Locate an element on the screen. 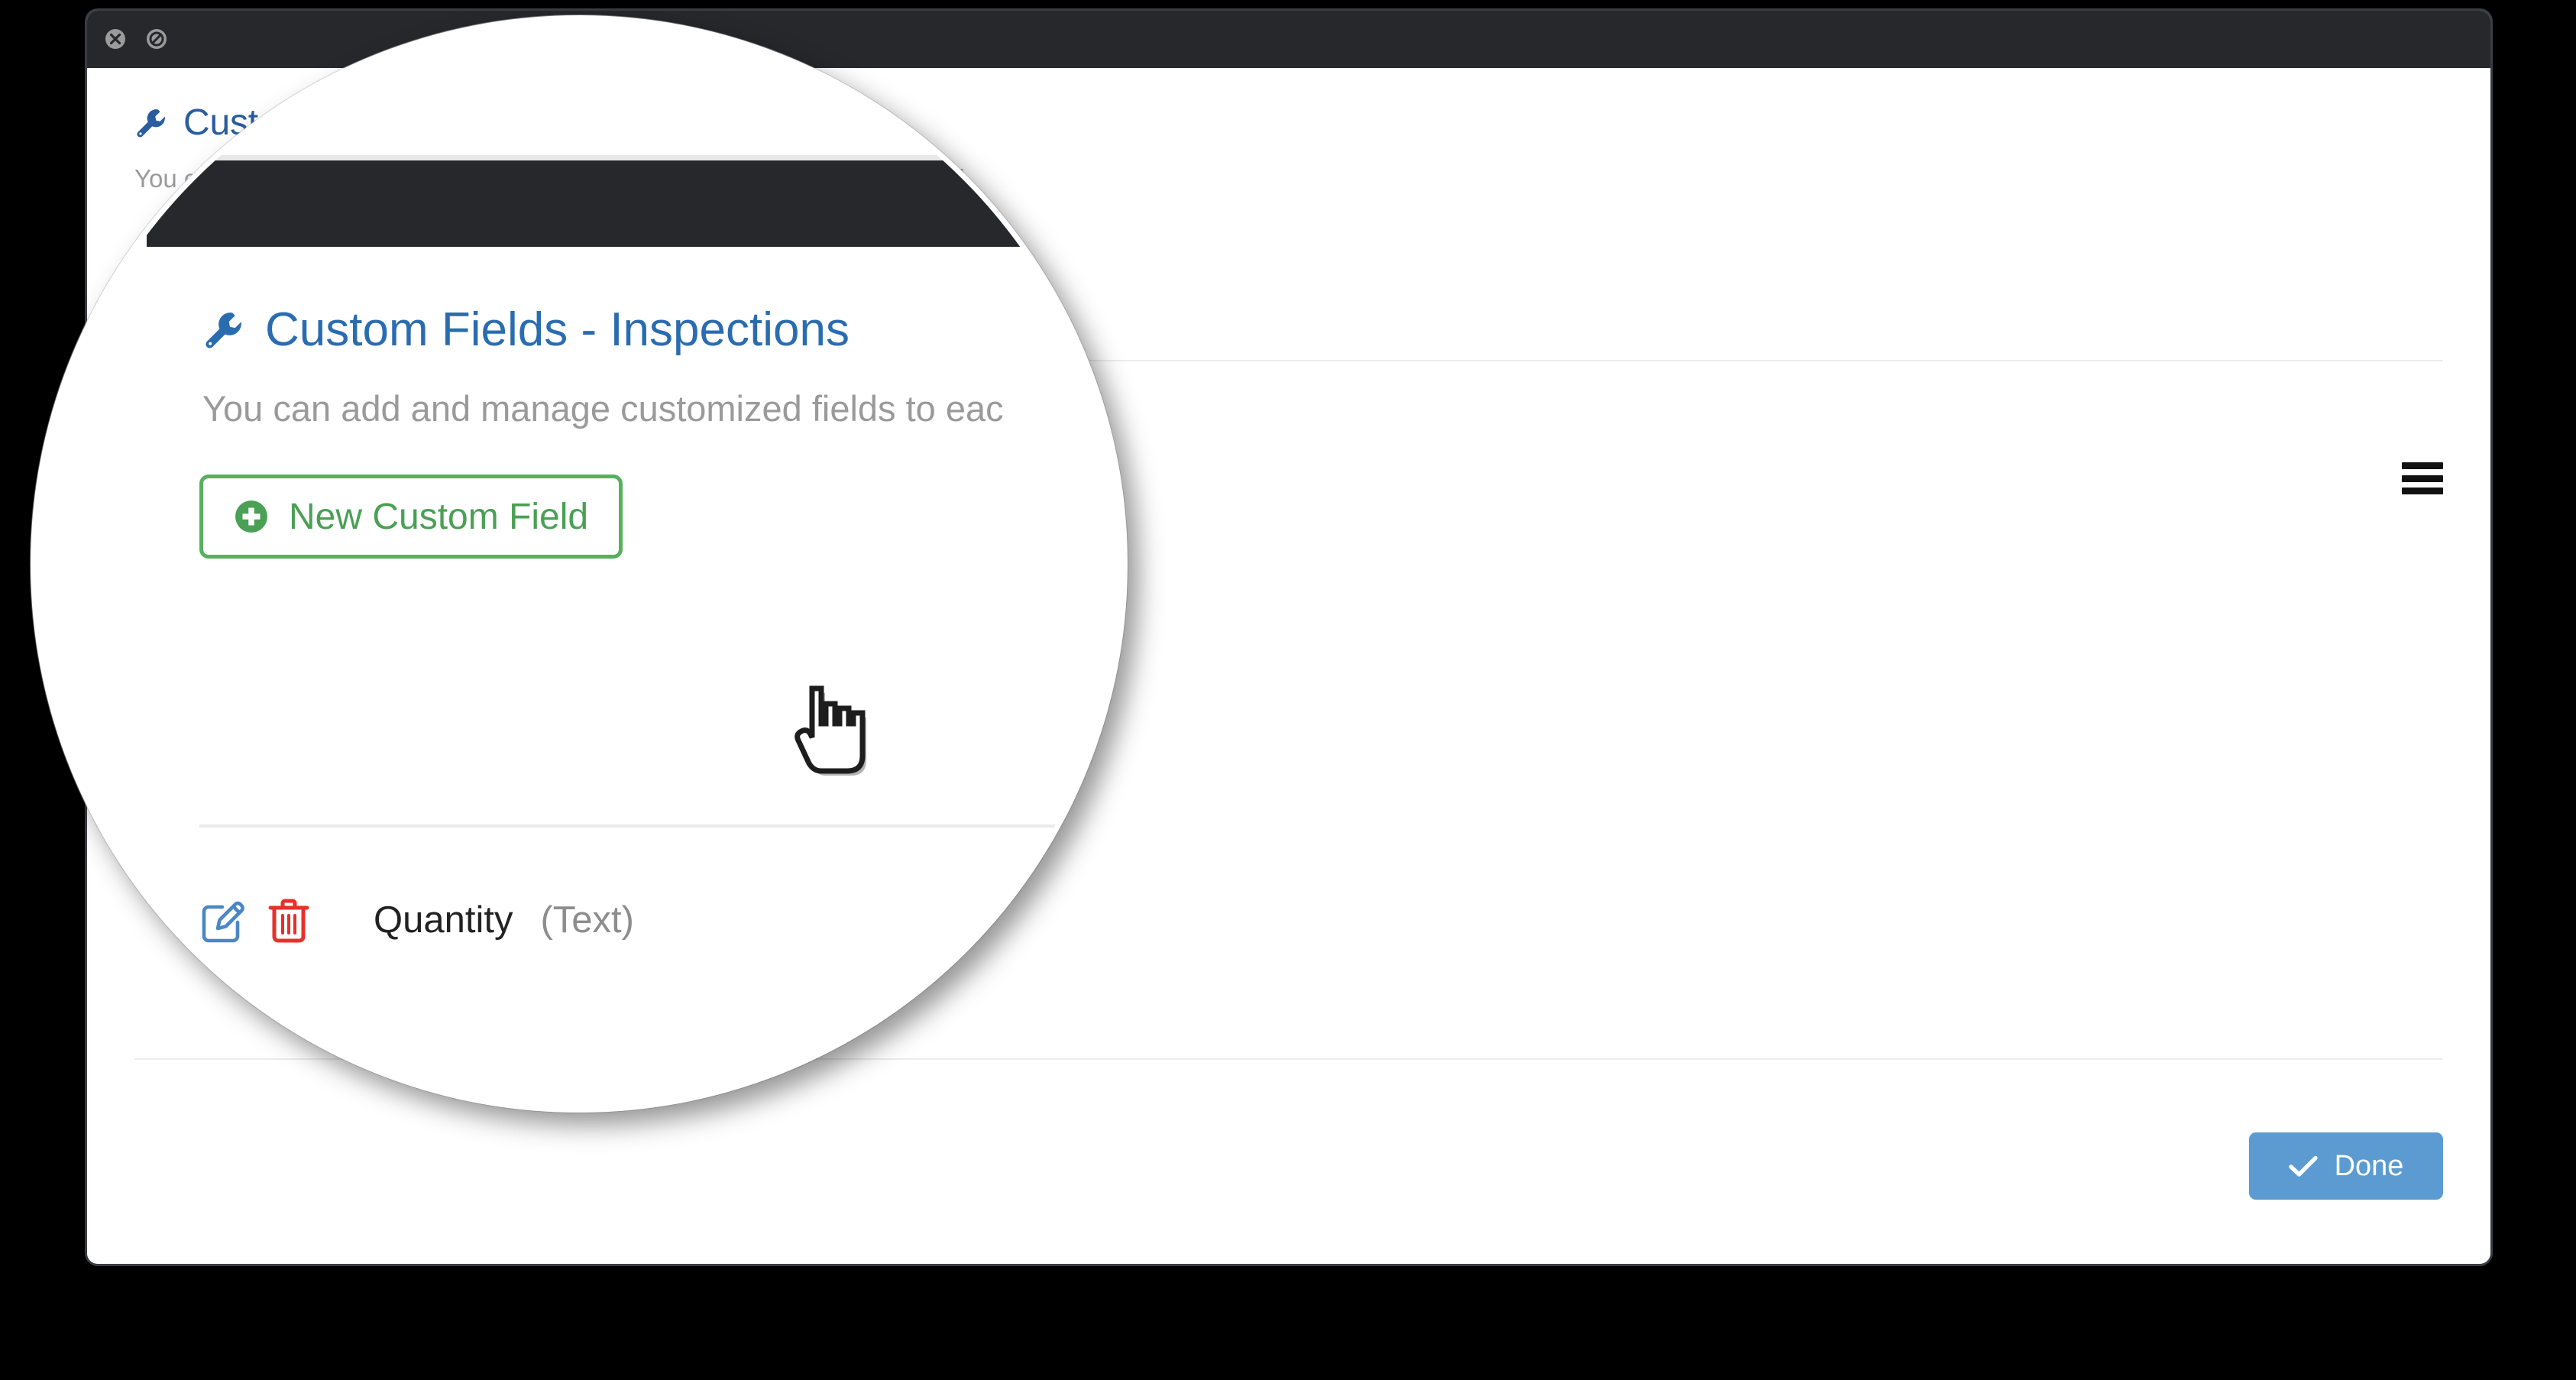 Image resolution: width=2576 pixels, height=1380 pixels. magnified-titlebar-highlight is located at coordinates (590, 157).